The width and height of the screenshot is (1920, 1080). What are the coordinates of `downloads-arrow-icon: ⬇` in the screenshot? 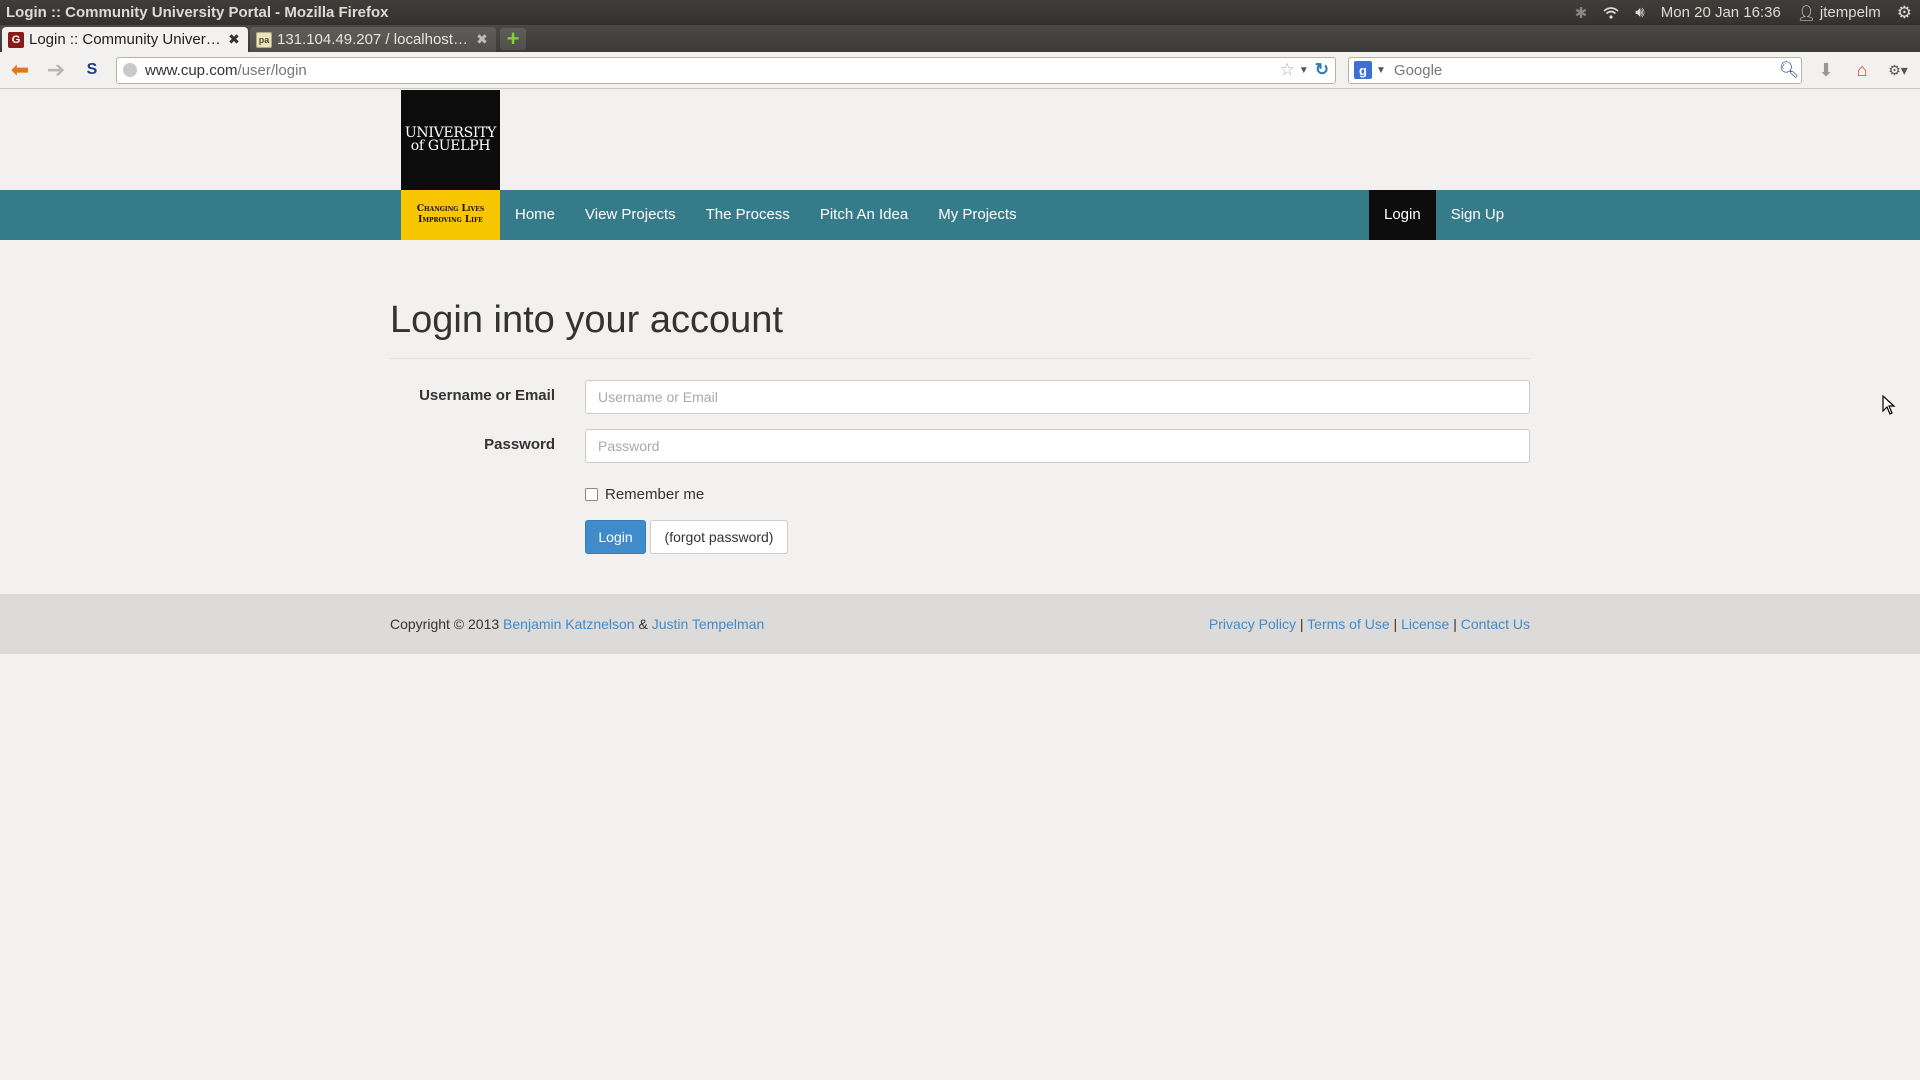 It's located at (1826, 70).